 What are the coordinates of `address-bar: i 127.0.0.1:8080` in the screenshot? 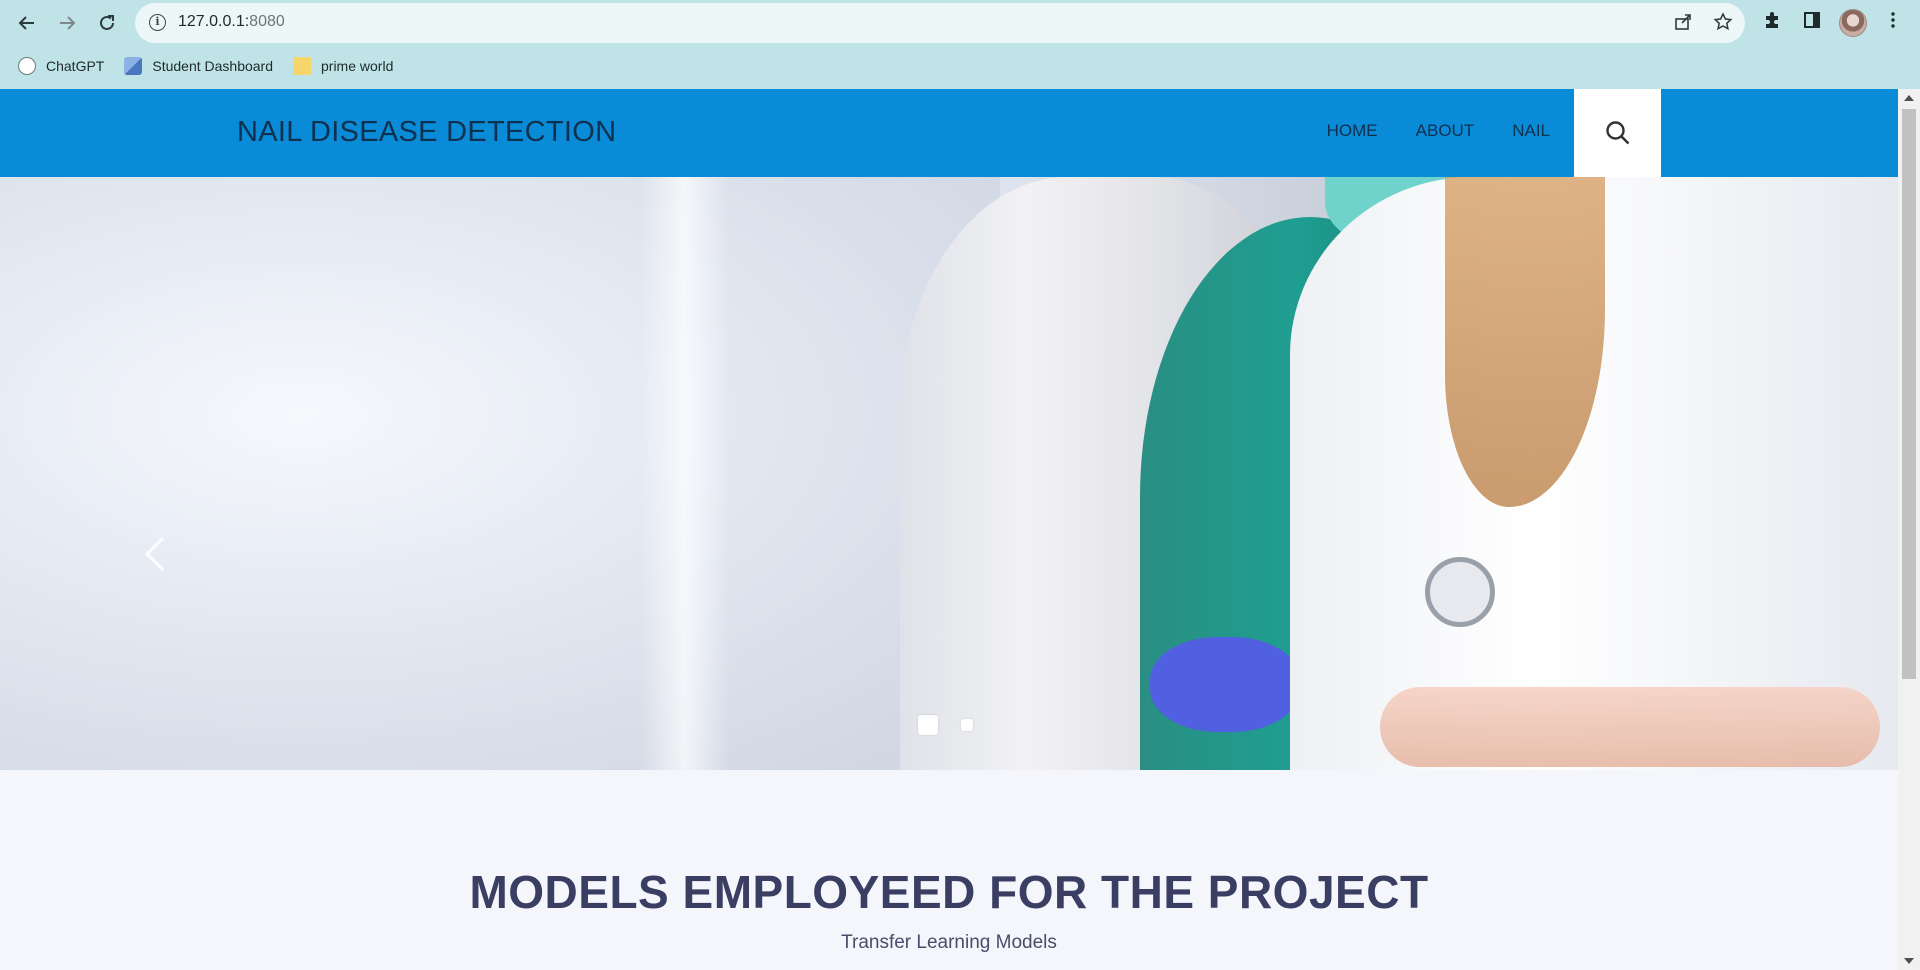 It's located at (940, 23).